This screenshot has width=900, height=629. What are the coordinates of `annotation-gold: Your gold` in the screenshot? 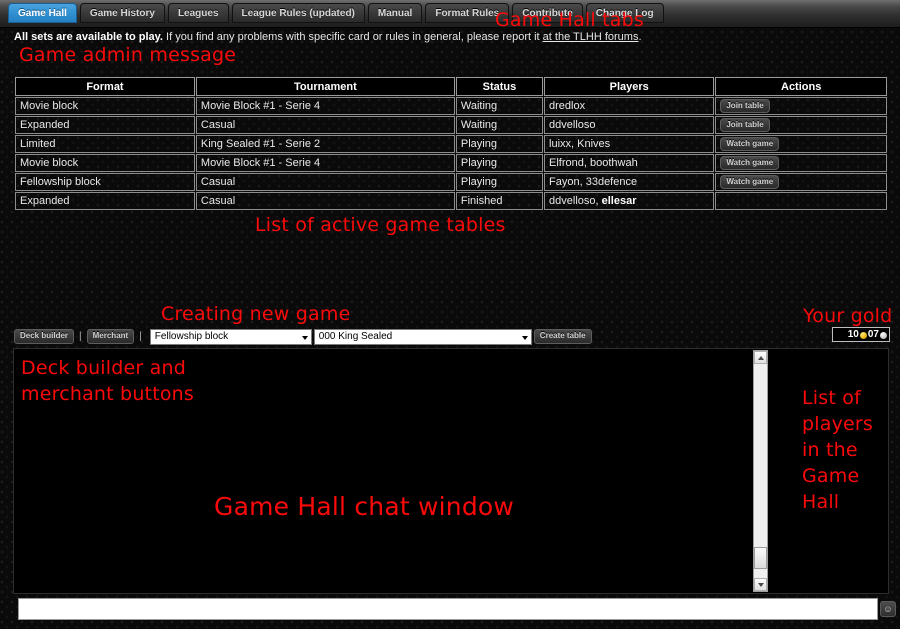 It's located at (848, 316).